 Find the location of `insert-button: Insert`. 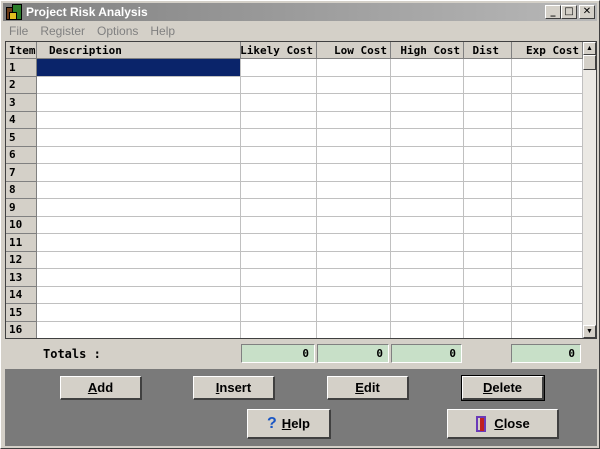

insert-button: Insert is located at coordinates (234, 388).